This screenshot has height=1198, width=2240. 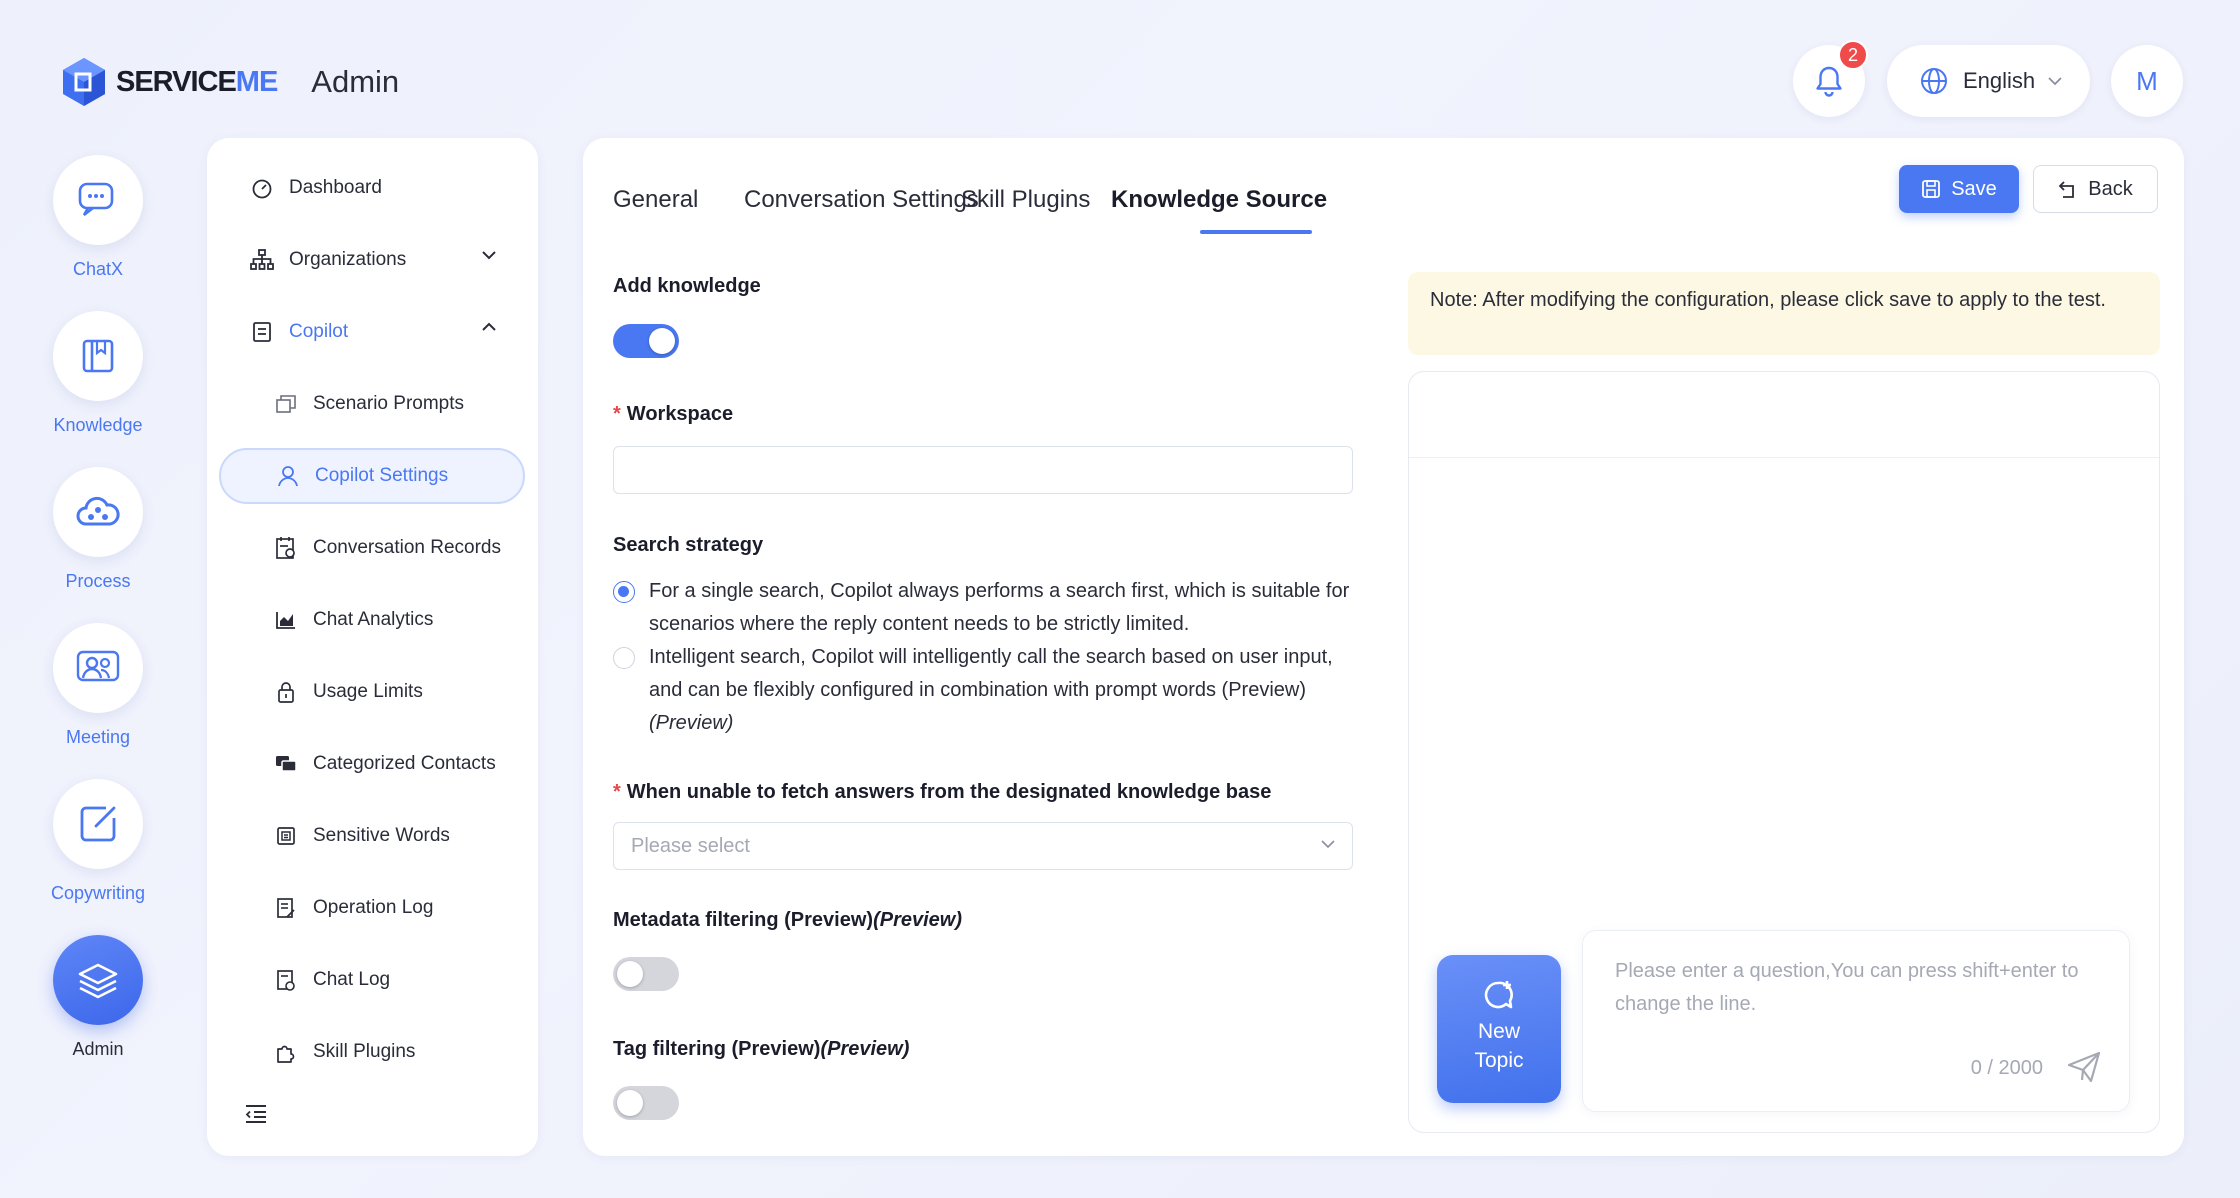 What do you see at coordinates (286, 692) in the screenshot?
I see `lock-icon` at bounding box center [286, 692].